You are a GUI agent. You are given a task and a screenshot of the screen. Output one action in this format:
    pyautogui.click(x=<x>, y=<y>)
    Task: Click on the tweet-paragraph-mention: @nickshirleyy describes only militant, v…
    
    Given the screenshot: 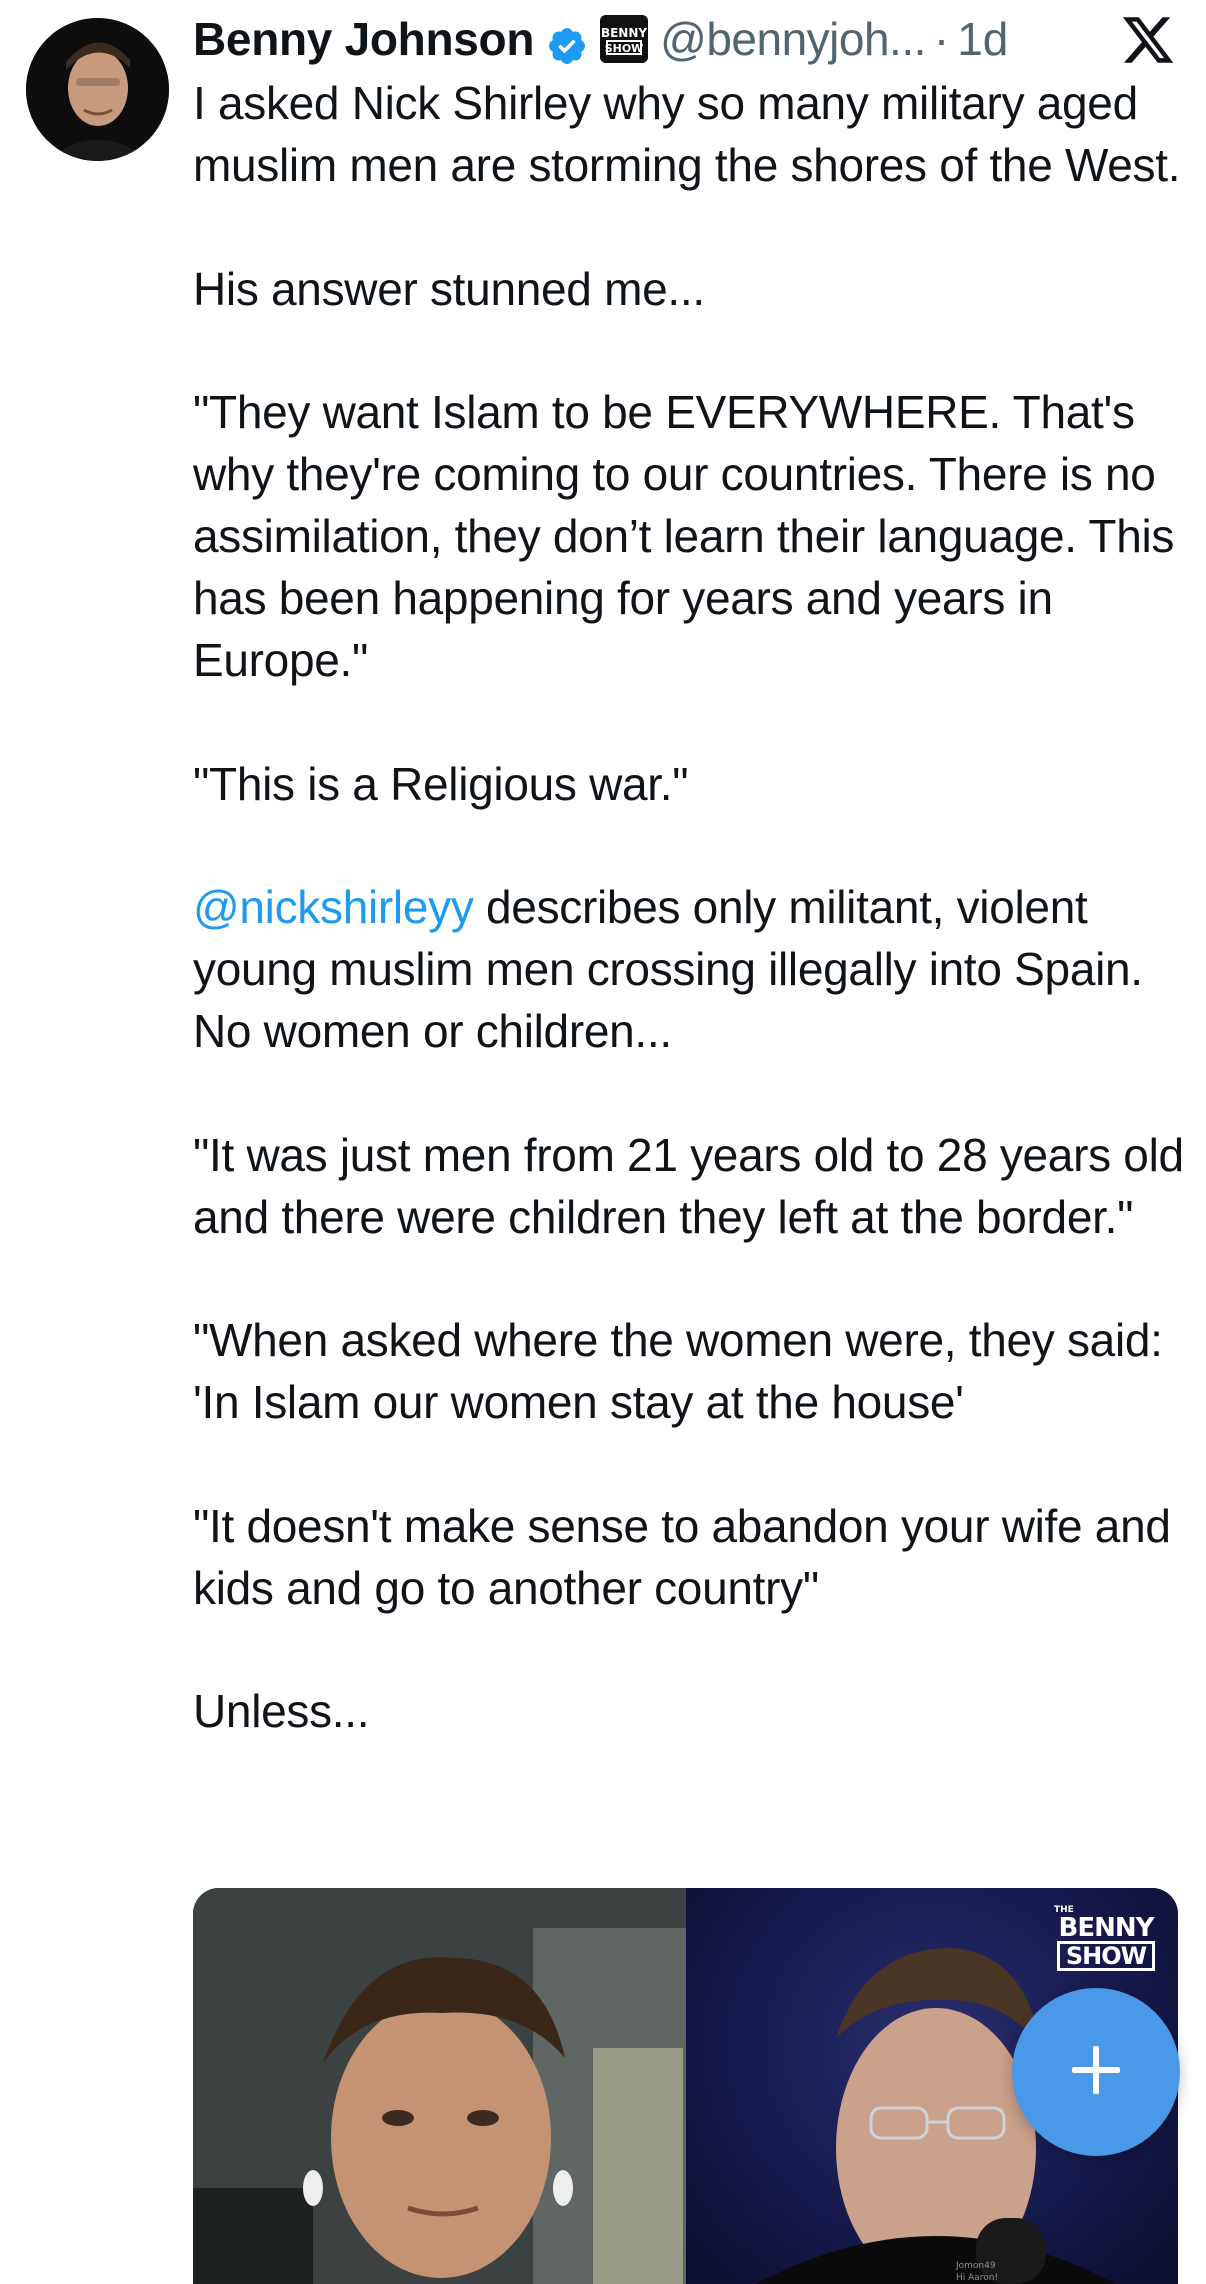 What is the action you would take?
    pyautogui.click(x=693, y=969)
    